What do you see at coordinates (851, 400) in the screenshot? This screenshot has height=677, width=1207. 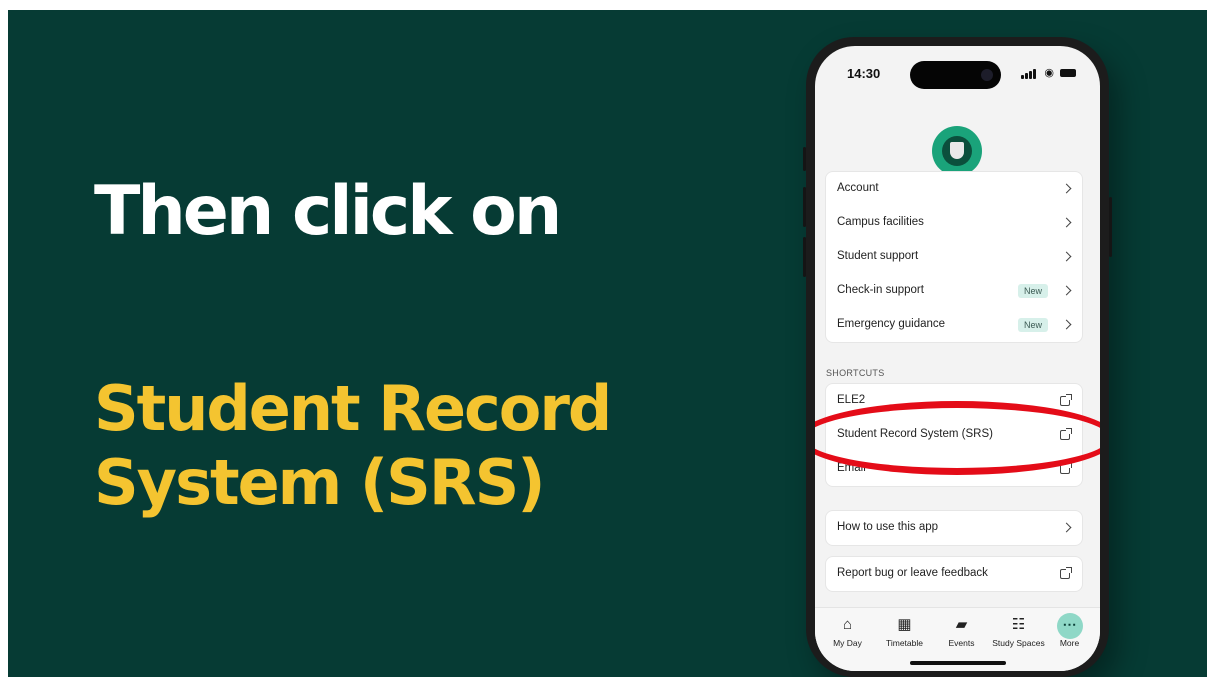 I see `shortcut-label: ELE2` at bounding box center [851, 400].